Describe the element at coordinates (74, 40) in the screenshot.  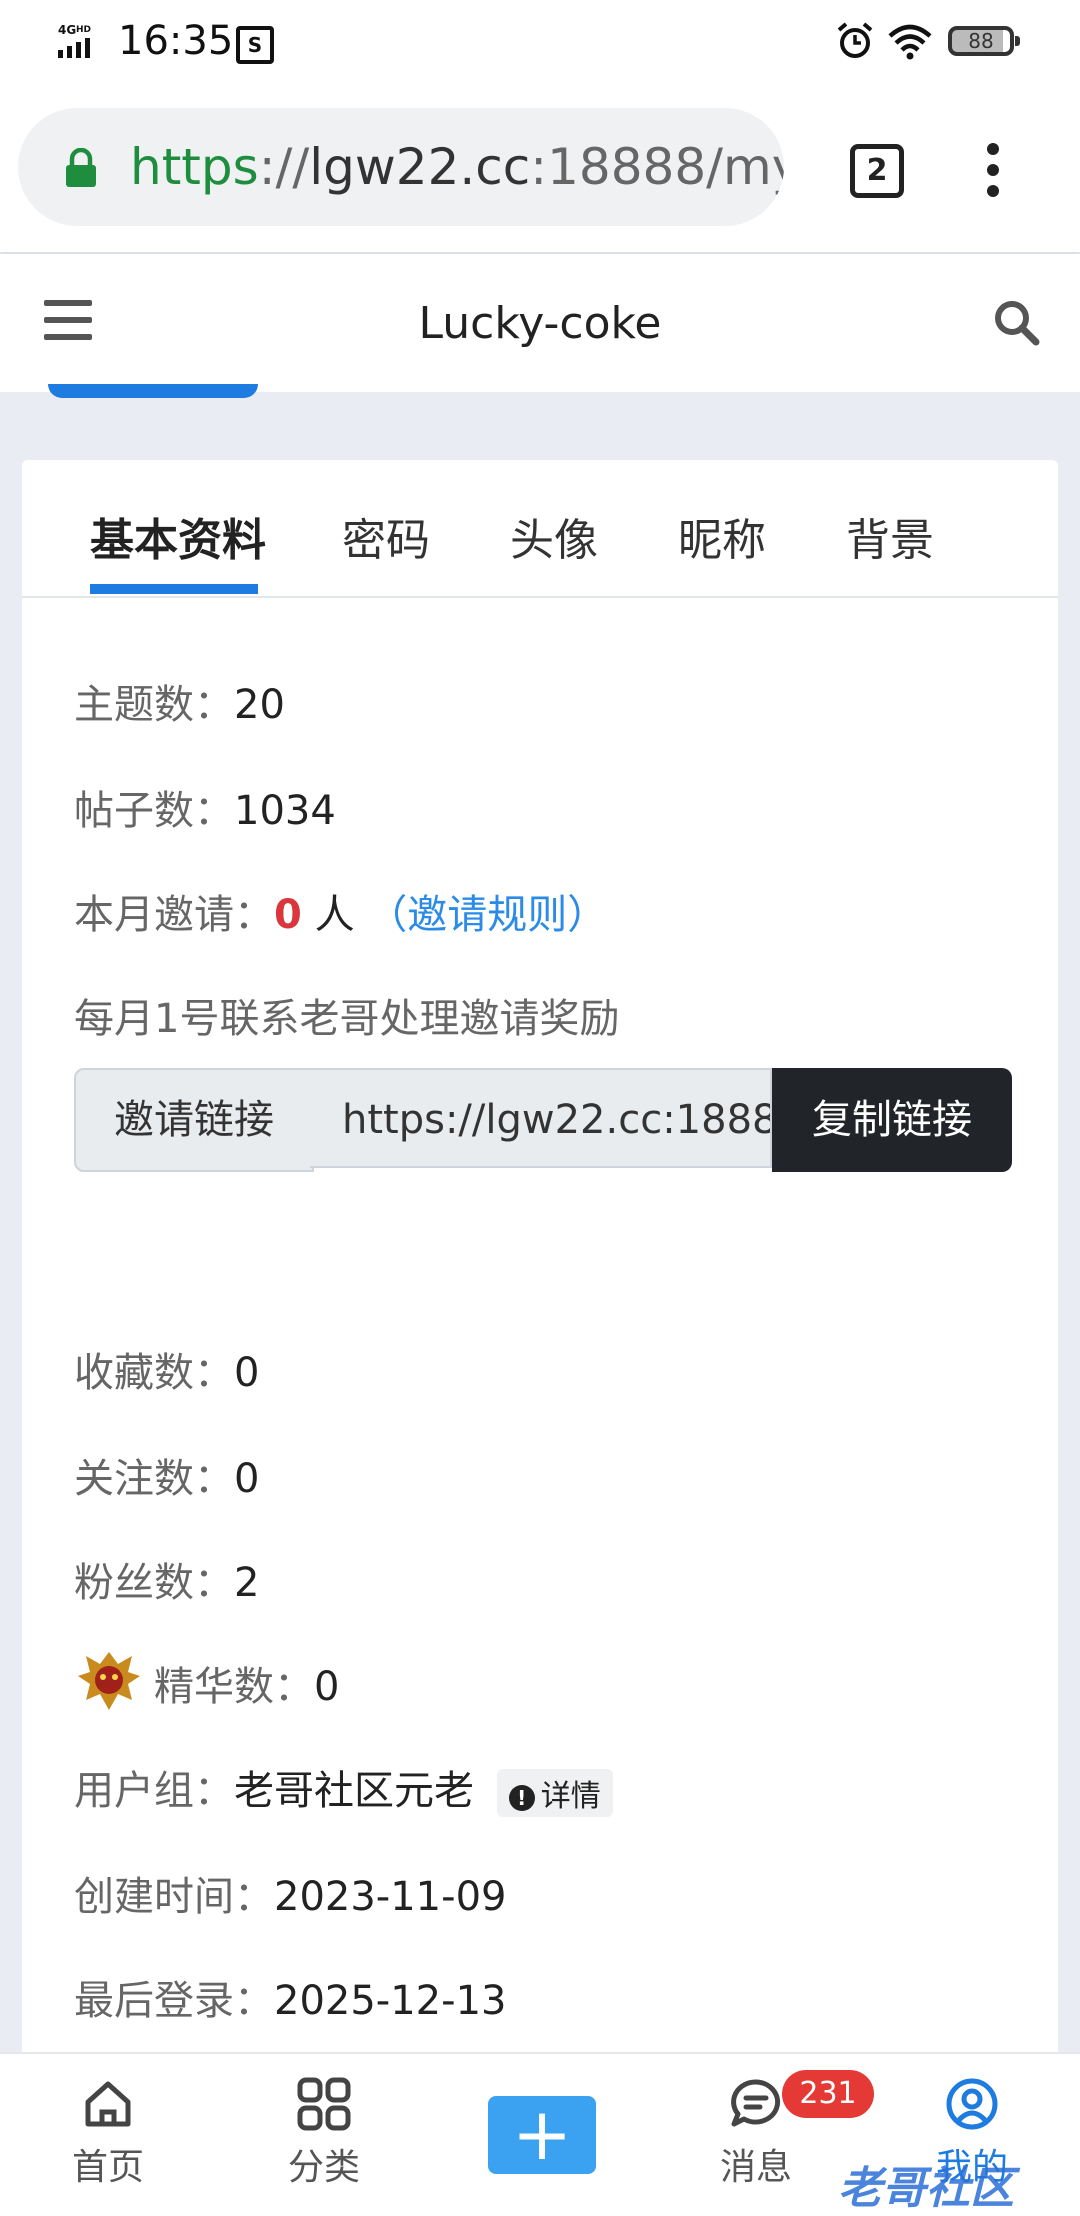
I see `signal-icon: 4G HD` at that location.